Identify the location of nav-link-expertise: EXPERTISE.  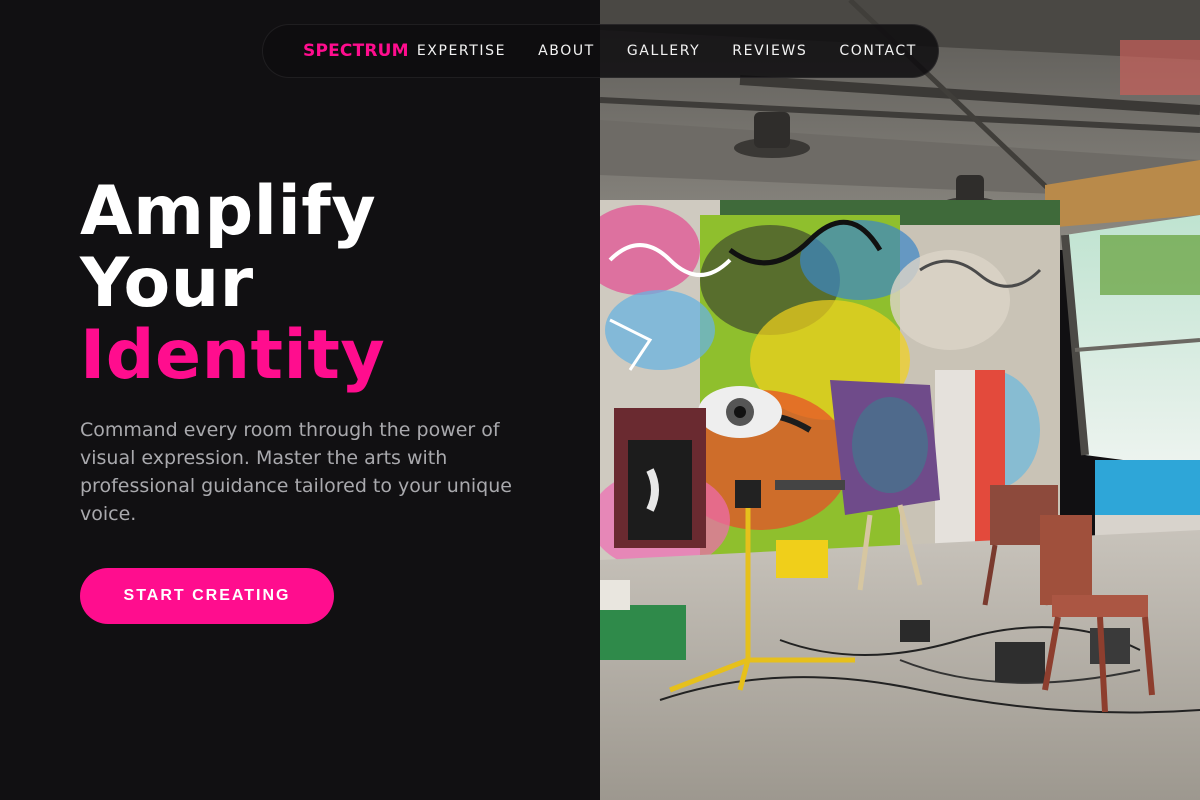
(461, 51).